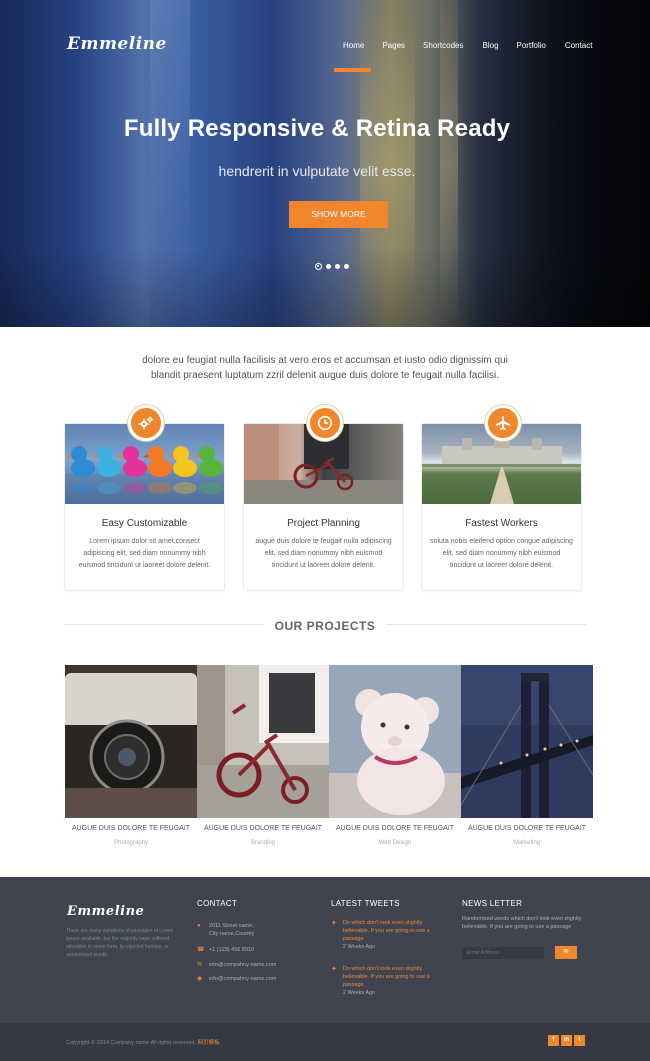 The image size is (650, 1061). Describe the element at coordinates (263, 741) in the screenshot. I see `project-image-tricycle` at that location.